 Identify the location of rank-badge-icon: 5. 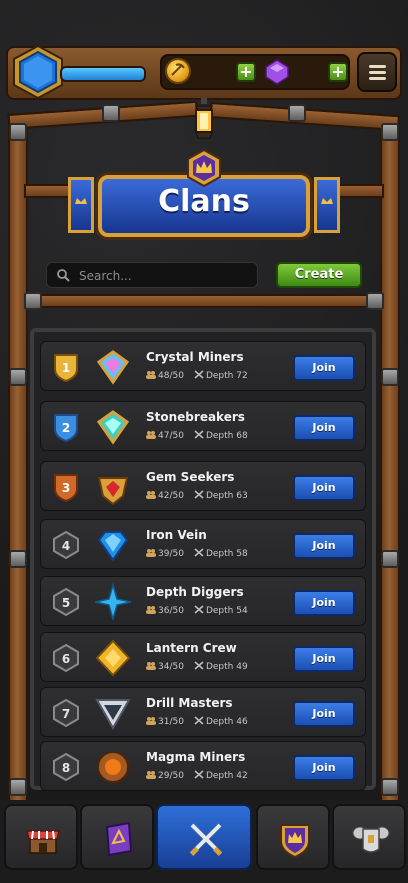
(66, 602).